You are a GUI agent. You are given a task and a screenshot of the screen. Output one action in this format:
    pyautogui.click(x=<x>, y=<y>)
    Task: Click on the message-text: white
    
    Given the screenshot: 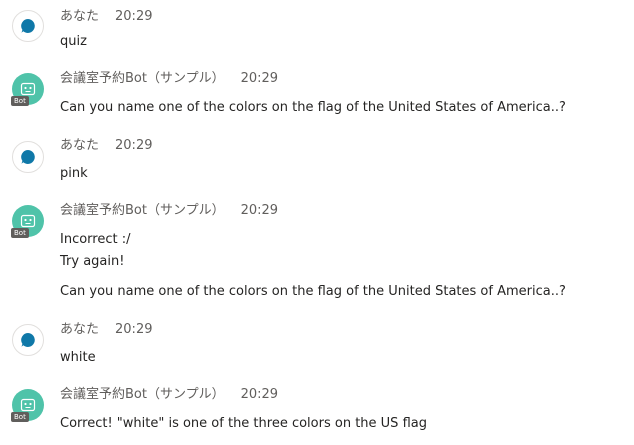 What is the action you would take?
    pyautogui.click(x=78, y=357)
    